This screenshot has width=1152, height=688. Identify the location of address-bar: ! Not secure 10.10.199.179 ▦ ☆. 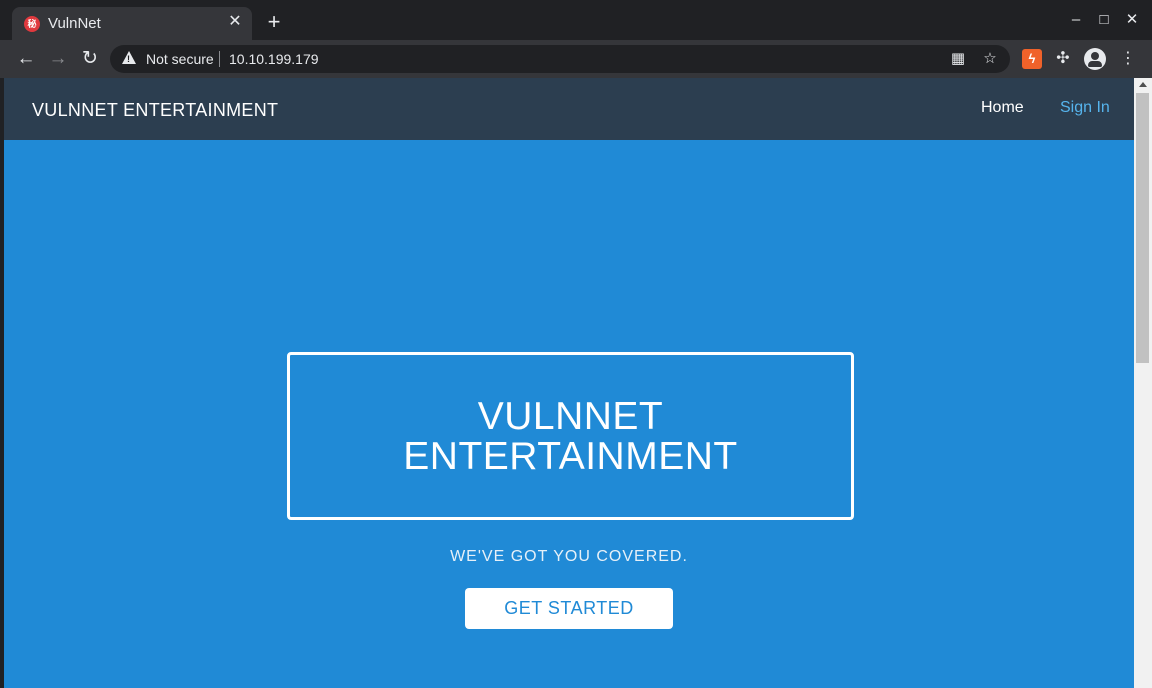
(560, 59).